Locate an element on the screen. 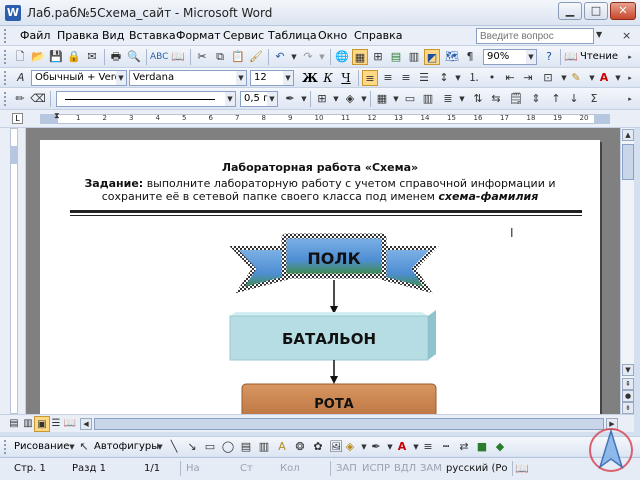 This screenshot has height=480, width=640. track-changes-indicator: ИСПР is located at coordinates (376, 468).